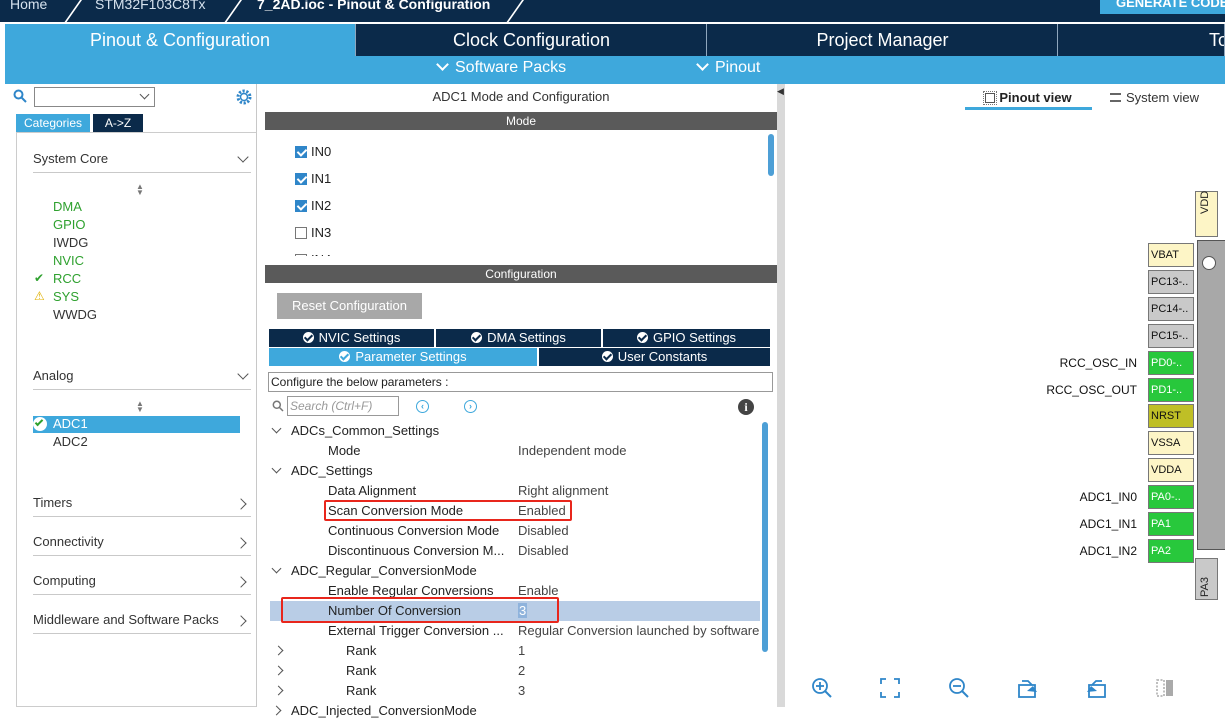  What do you see at coordinates (1171, 416) in the screenshot?
I see `pin-nrst: NRST` at bounding box center [1171, 416].